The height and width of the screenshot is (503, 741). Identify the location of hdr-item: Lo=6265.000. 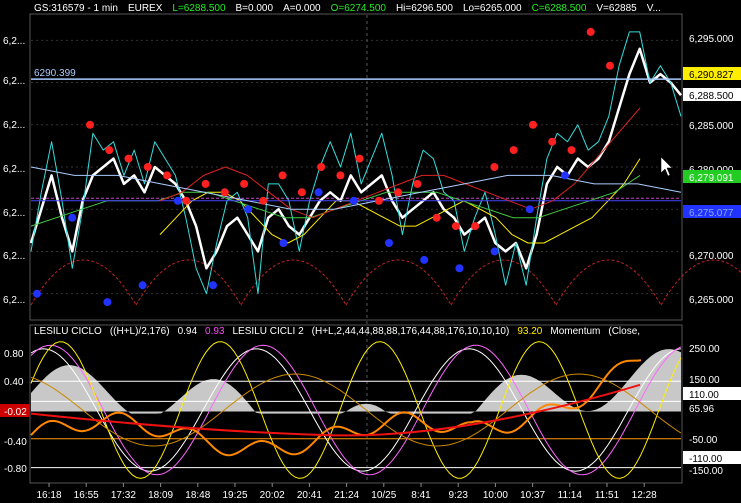
(492, 8).